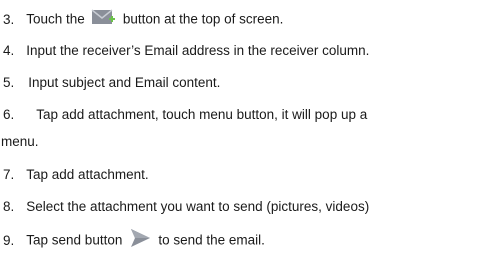 The height and width of the screenshot is (262, 483). I want to click on step-number: 9., so click(9, 240).